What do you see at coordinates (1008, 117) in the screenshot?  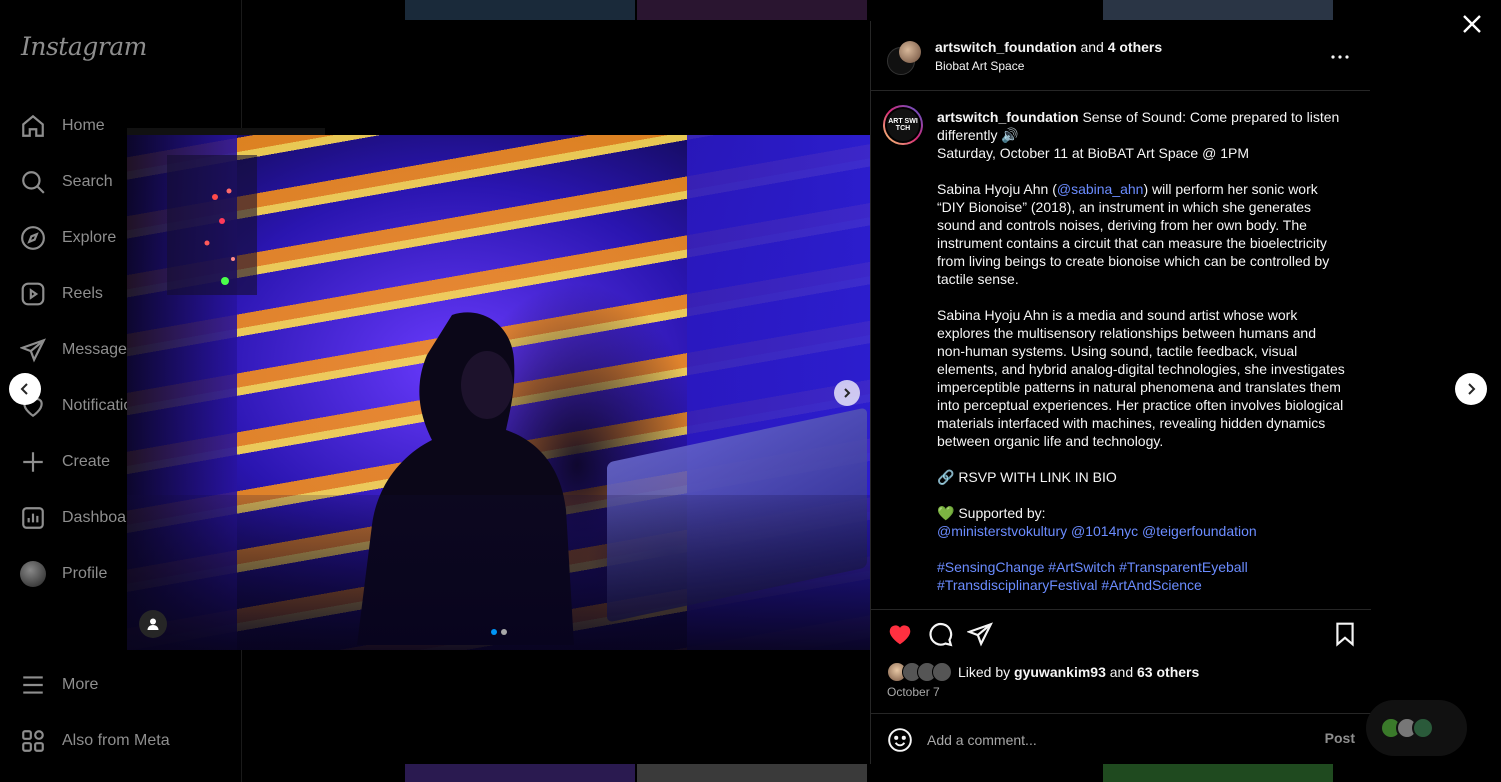 I see `caption-author: artswitch_foundation` at bounding box center [1008, 117].